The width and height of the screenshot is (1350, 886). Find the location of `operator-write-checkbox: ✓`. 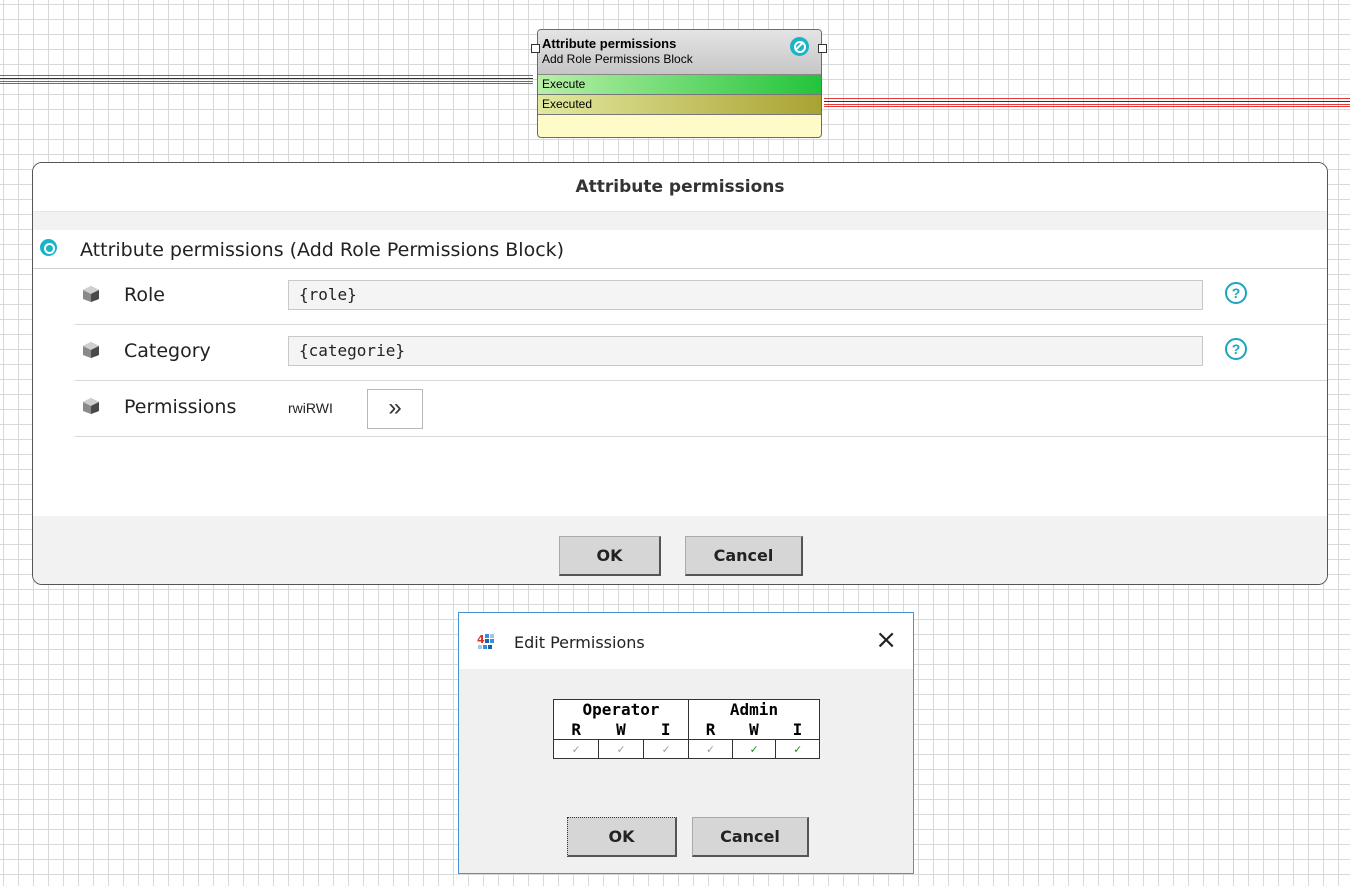

operator-write-checkbox: ✓ is located at coordinates (621, 748).